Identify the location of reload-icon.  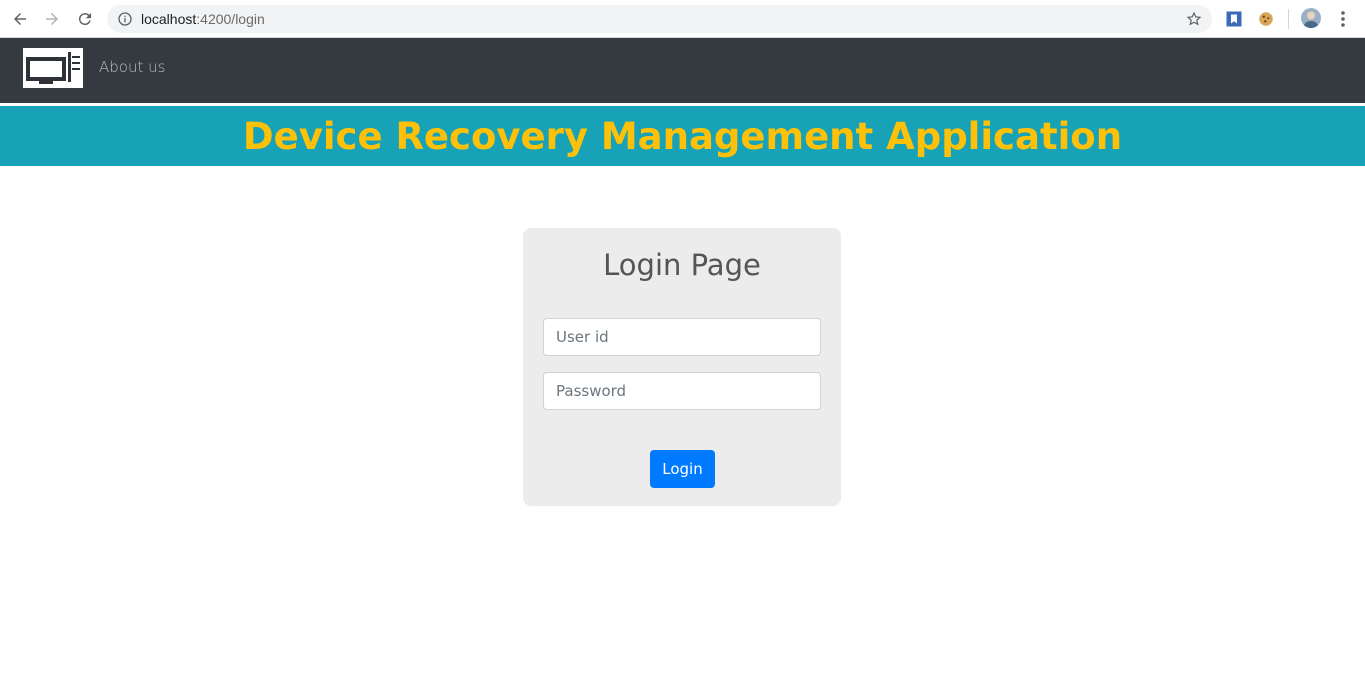
(84, 19).